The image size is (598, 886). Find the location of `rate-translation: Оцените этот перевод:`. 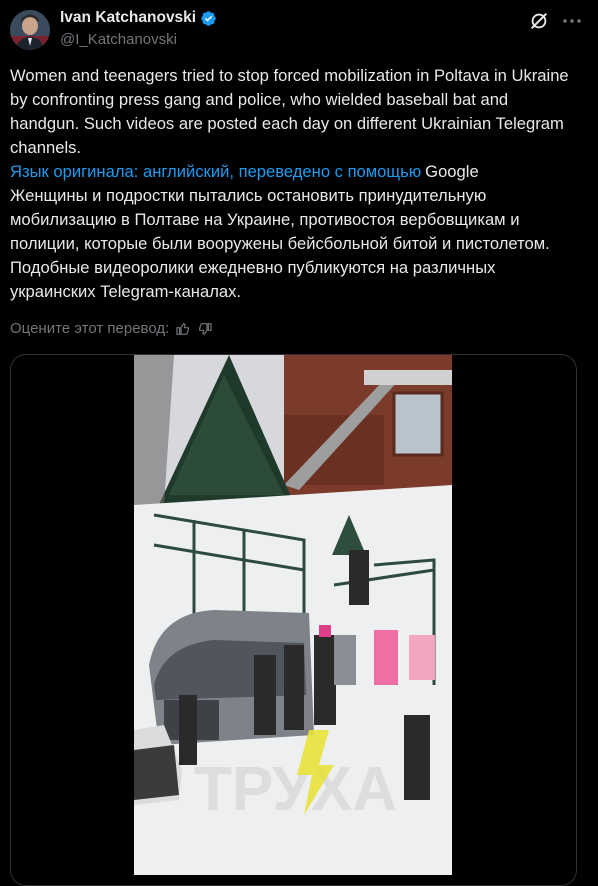

rate-translation: Оцените этот перевод: is located at coordinates (111, 328).